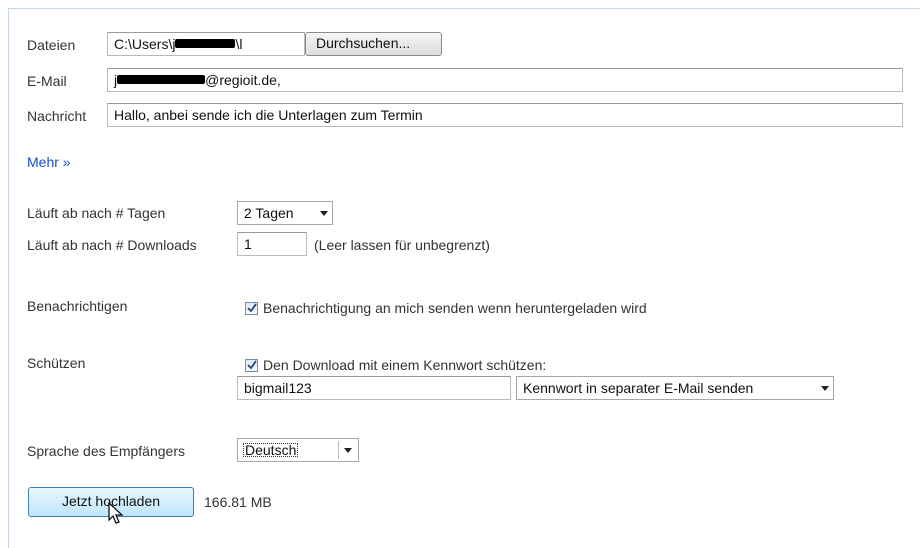  Describe the element at coordinates (338, 450) in the screenshot. I see `select-divider` at that location.